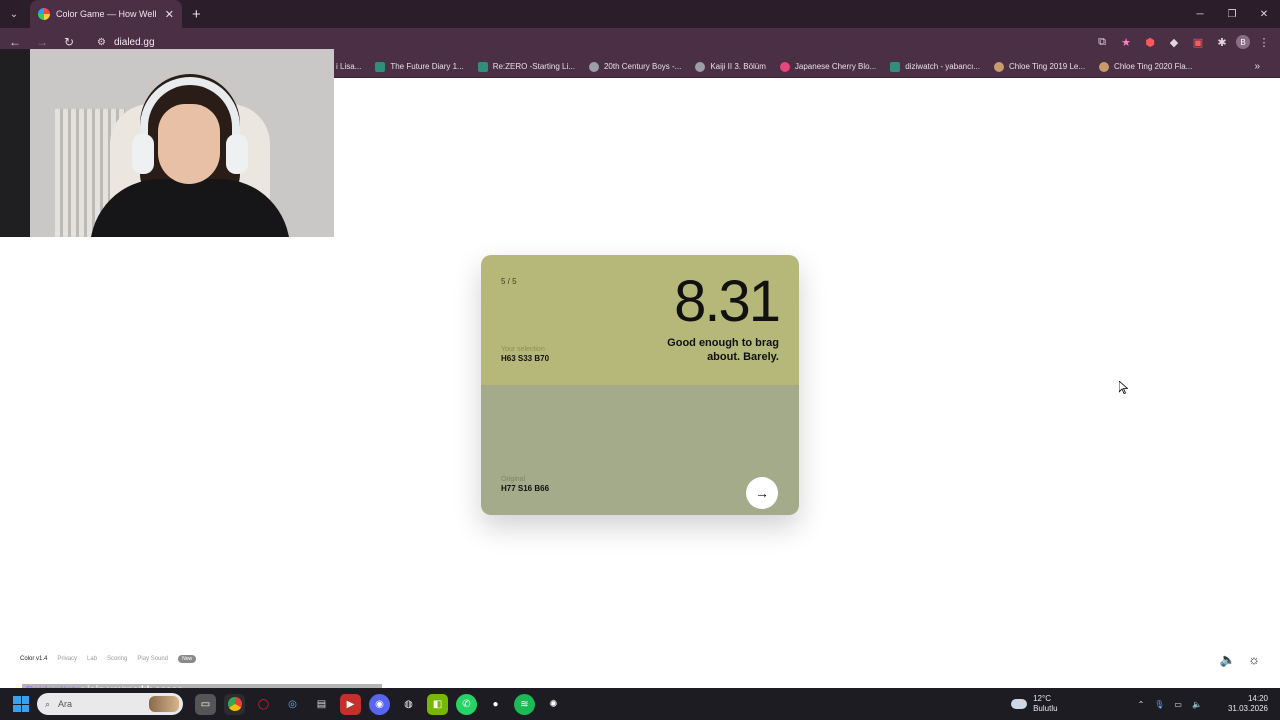 This screenshot has width=1280, height=720. What do you see at coordinates (1174, 42) in the screenshot?
I see `extension-diamond-icon: ◆` at bounding box center [1174, 42].